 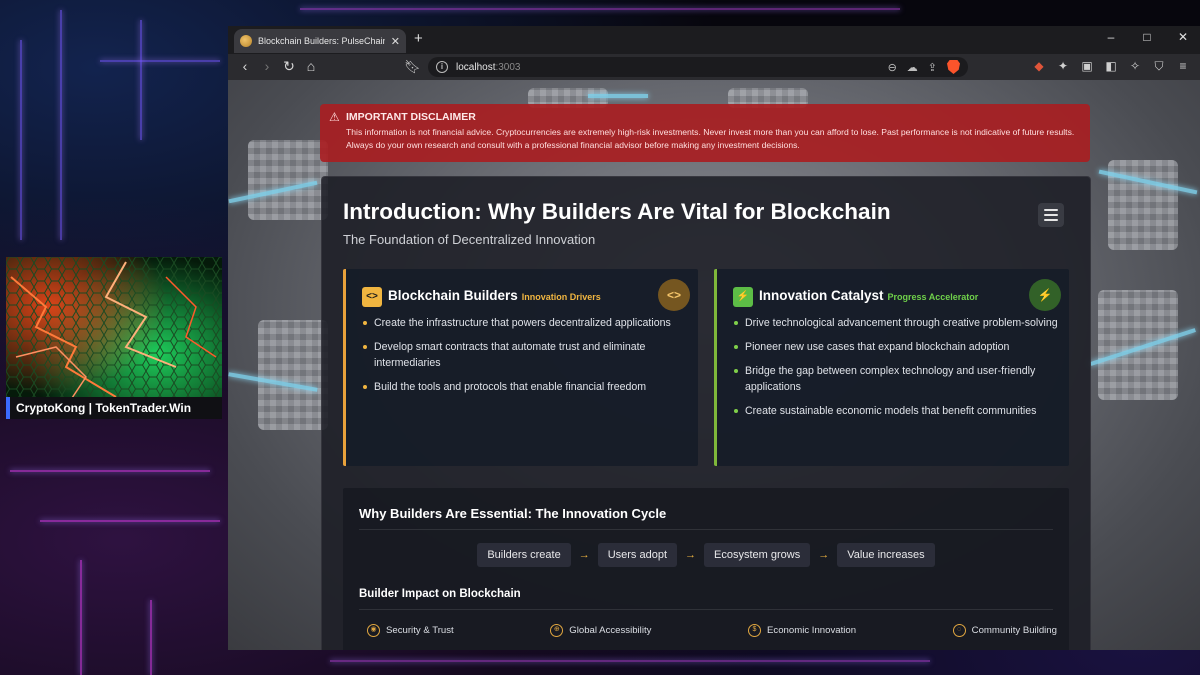 I want to click on impact-label: Economic Innovation, so click(x=812, y=630).